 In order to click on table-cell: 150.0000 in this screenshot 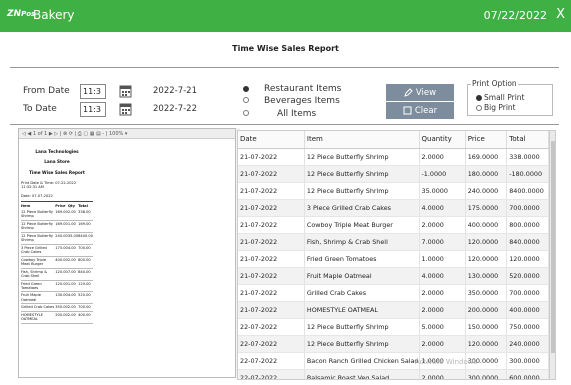, I will do `click(486, 327)`.